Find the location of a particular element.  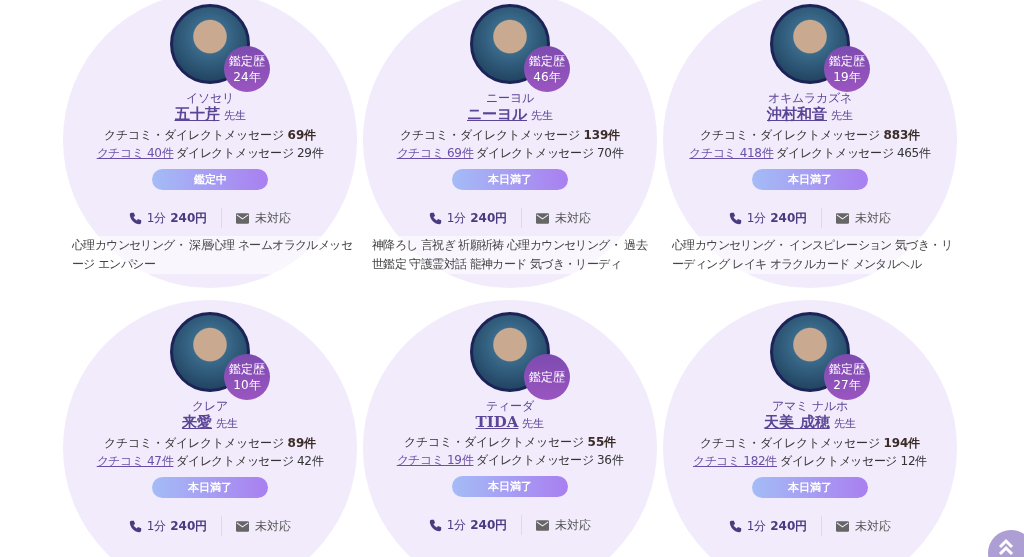

review-total: クチコミ・ダイレクトメッセージ 55件 is located at coordinates (510, 442).